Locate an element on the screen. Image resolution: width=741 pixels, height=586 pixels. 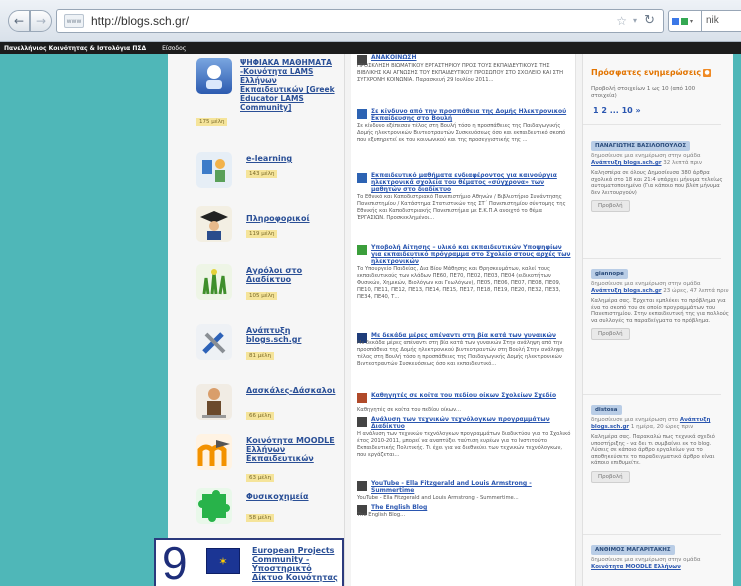
activity-time: 23 ώρες, 47 λεπτά πριν is located at coordinates (696, 291).